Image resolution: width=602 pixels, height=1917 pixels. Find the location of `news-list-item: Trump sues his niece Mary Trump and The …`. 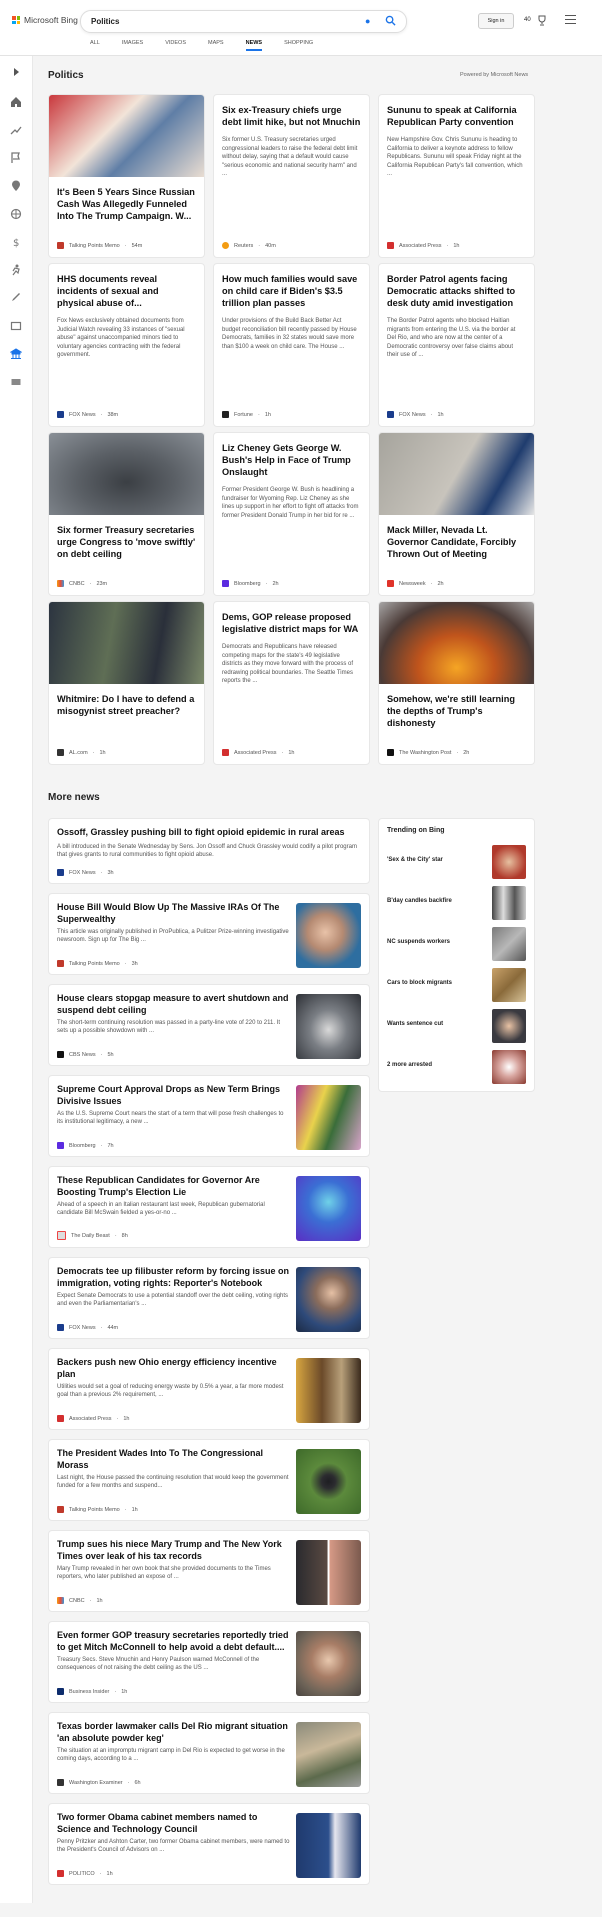

news-list-item: Trump sues his niece Mary Trump and The … is located at coordinates (209, 1571).